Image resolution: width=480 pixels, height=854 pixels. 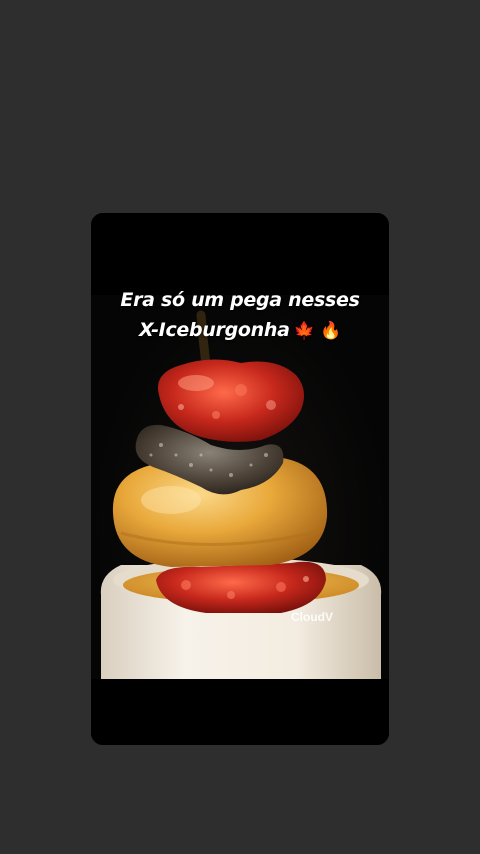 What do you see at coordinates (240, 254) in the screenshot?
I see `story-top-band` at bounding box center [240, 254].